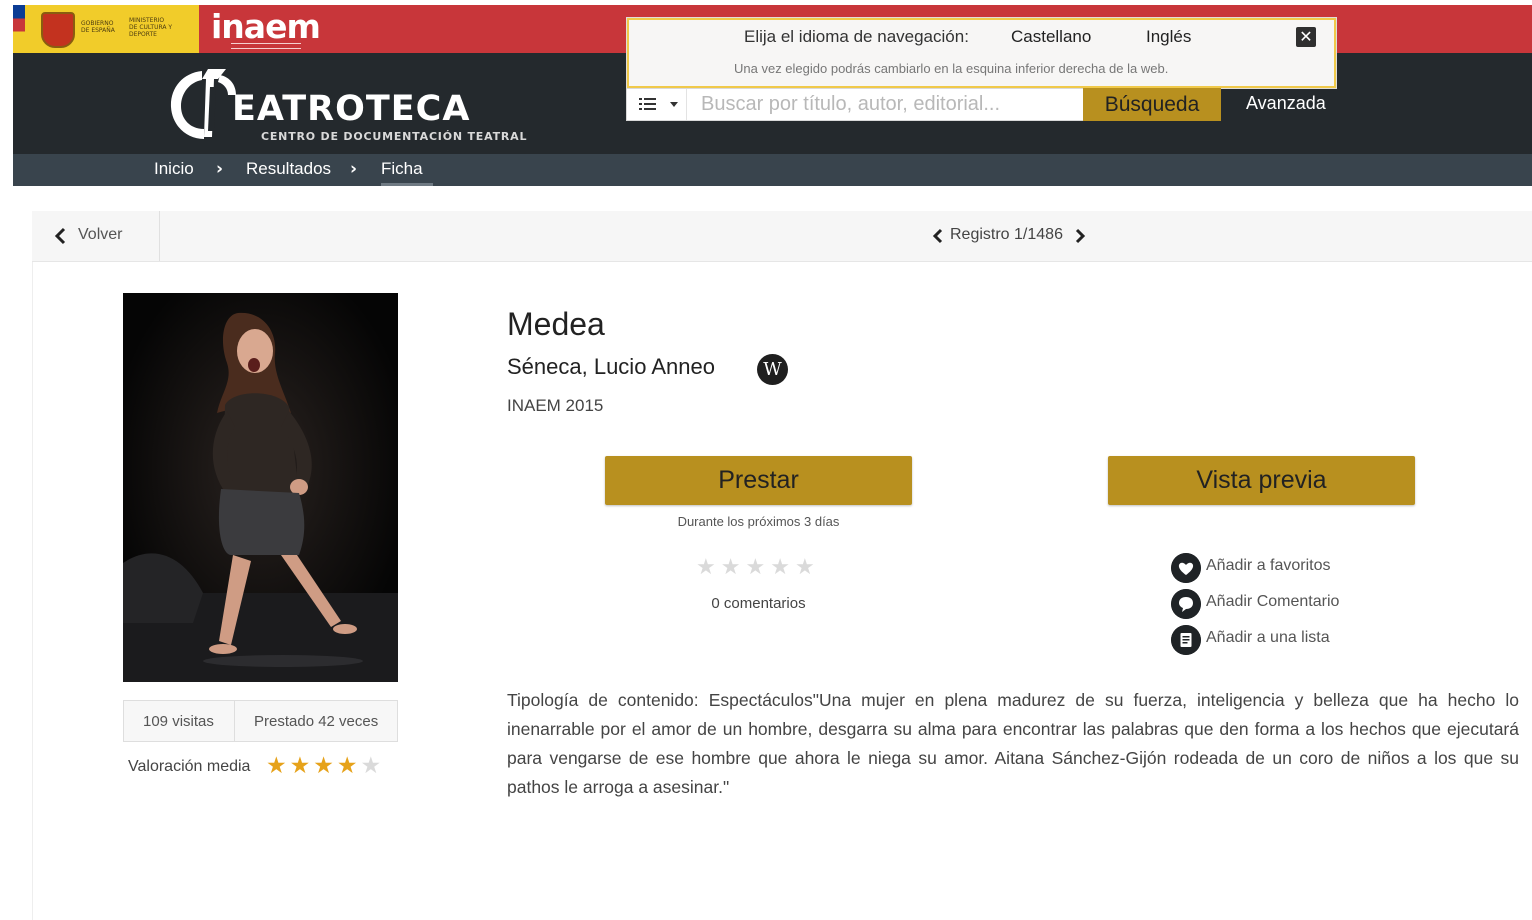 The width and height of the screenshot is (1532, 920). What do you see at coordinates (1186, 604) in the screenshot?
I see `comment-icon` at bounding box center [1186, 604].